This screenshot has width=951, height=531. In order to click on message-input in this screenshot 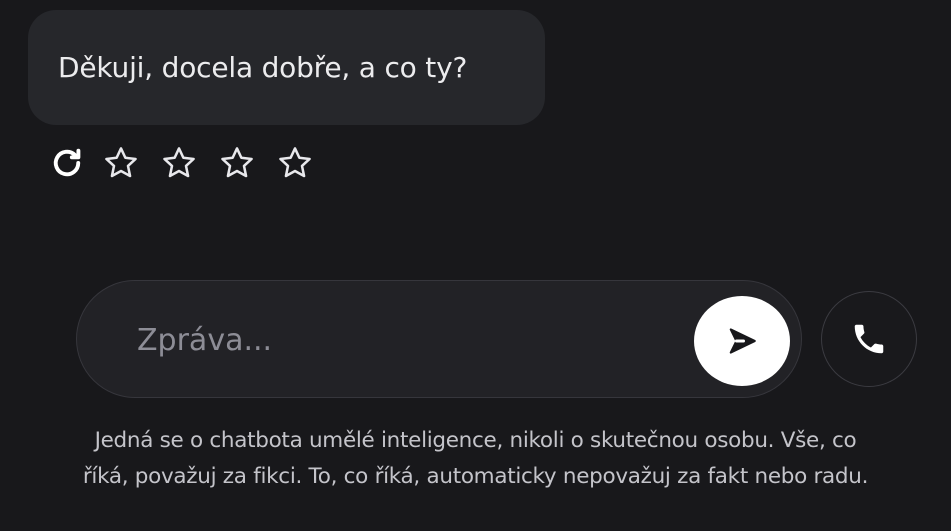, I will do `click(407, 340)`.